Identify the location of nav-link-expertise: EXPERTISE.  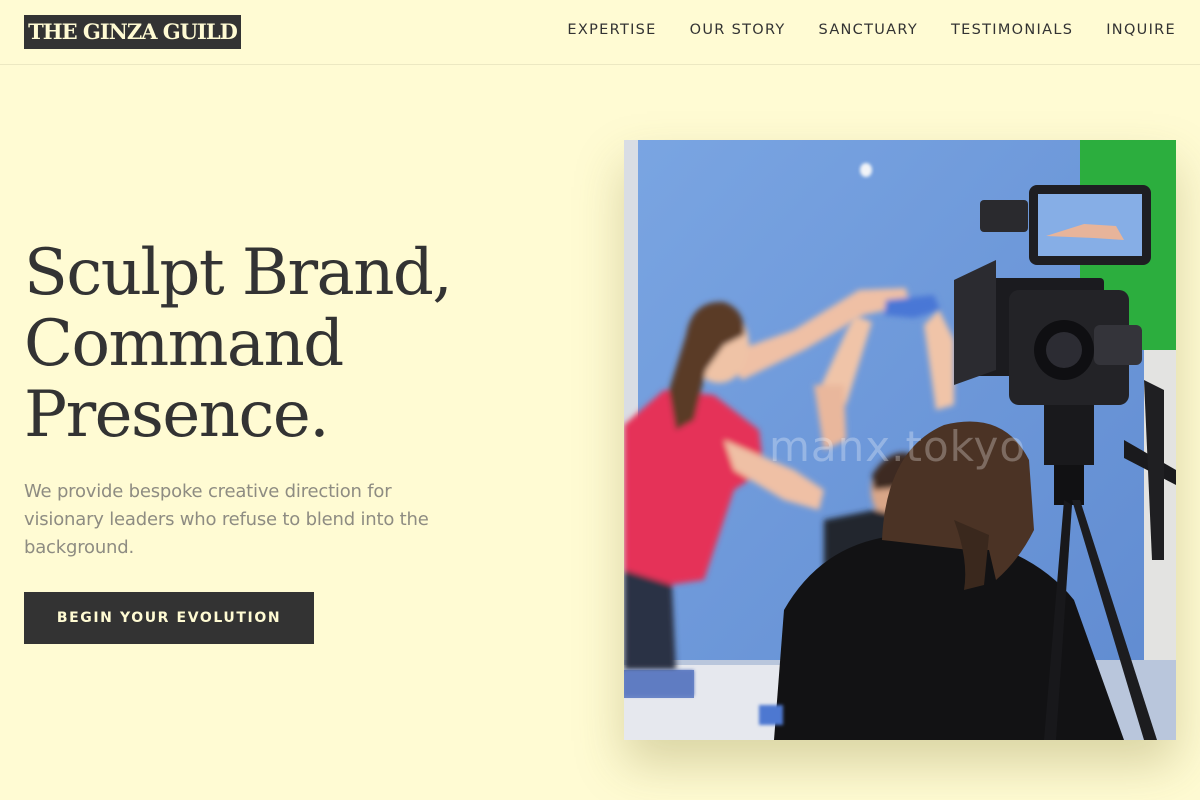
(611, 30).